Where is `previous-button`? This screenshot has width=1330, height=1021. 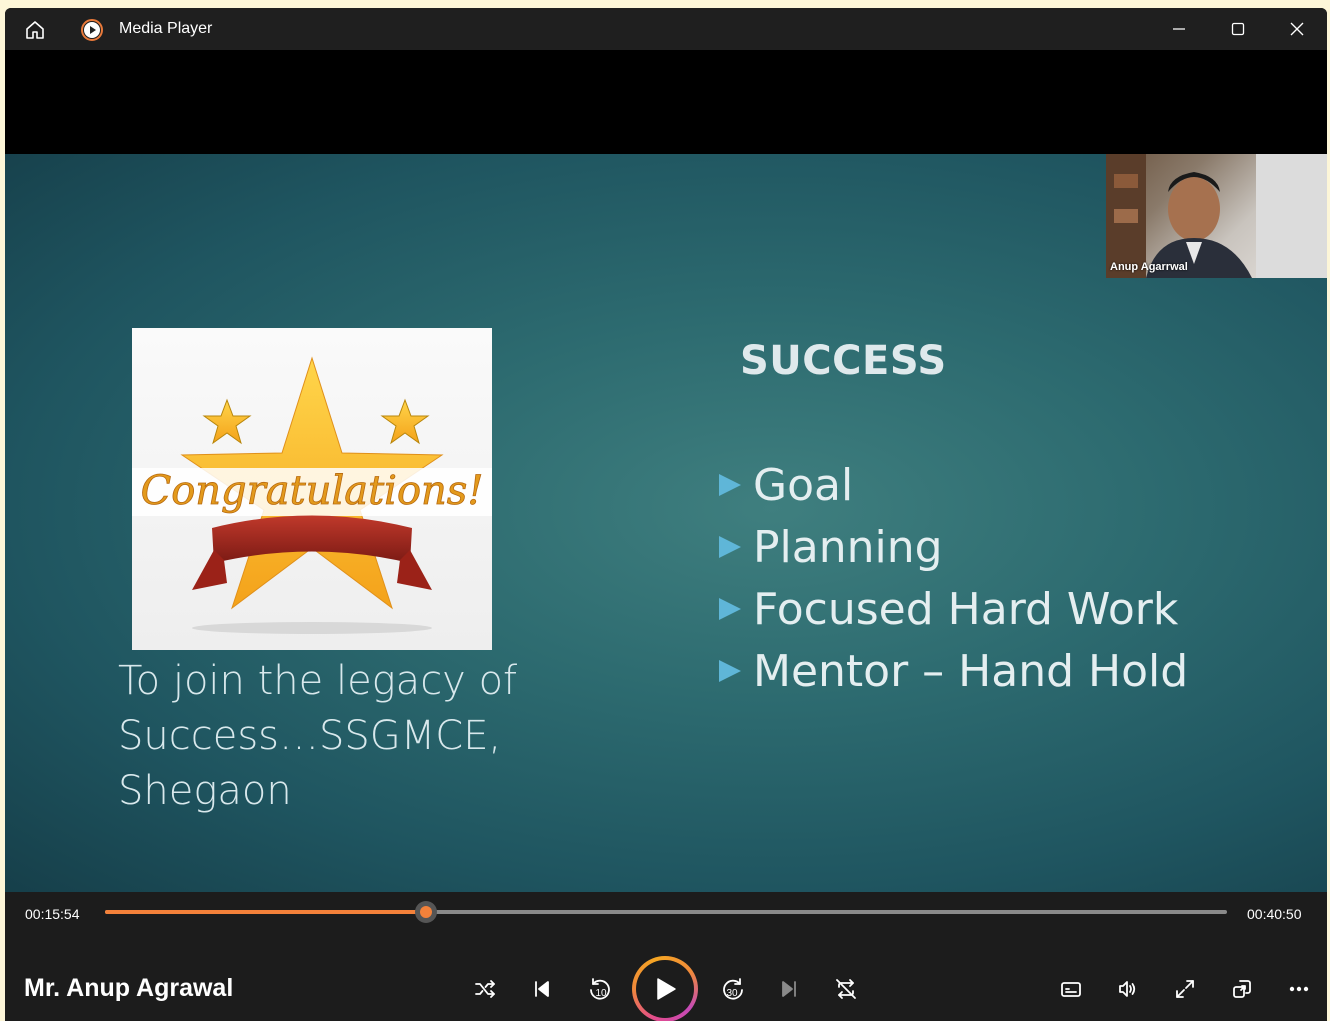
previous-button is located at coordinates (542, 989).